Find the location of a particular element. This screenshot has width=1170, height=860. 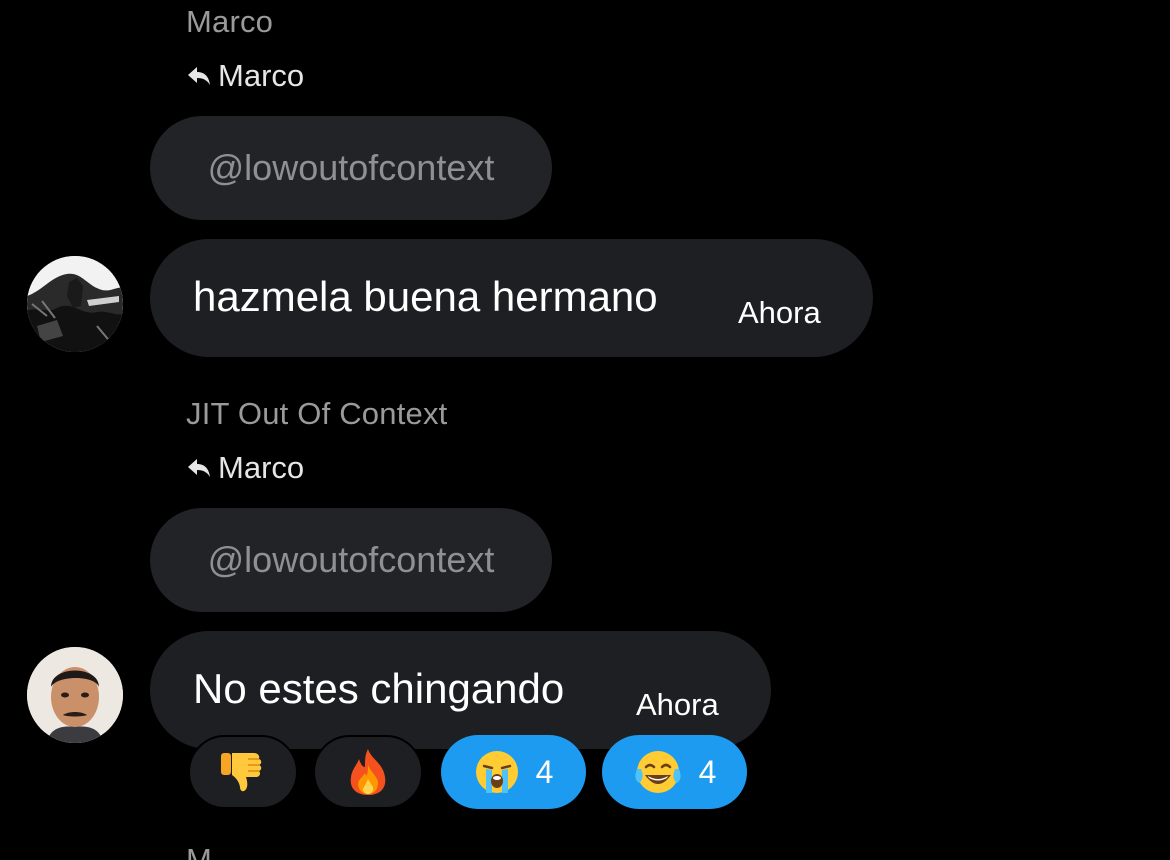

fire-icon is located at coordinates (368, 772).